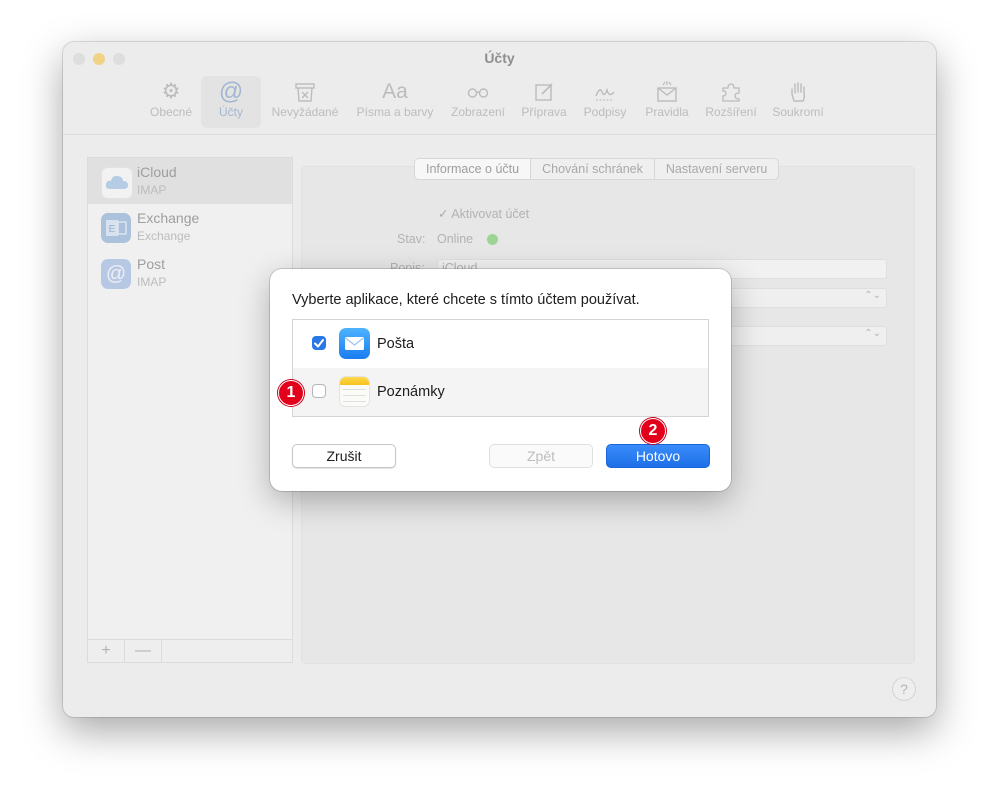  Describe the element at coordinates (319, 343) in the screenshot. I see `mail-checkbox` at that location.